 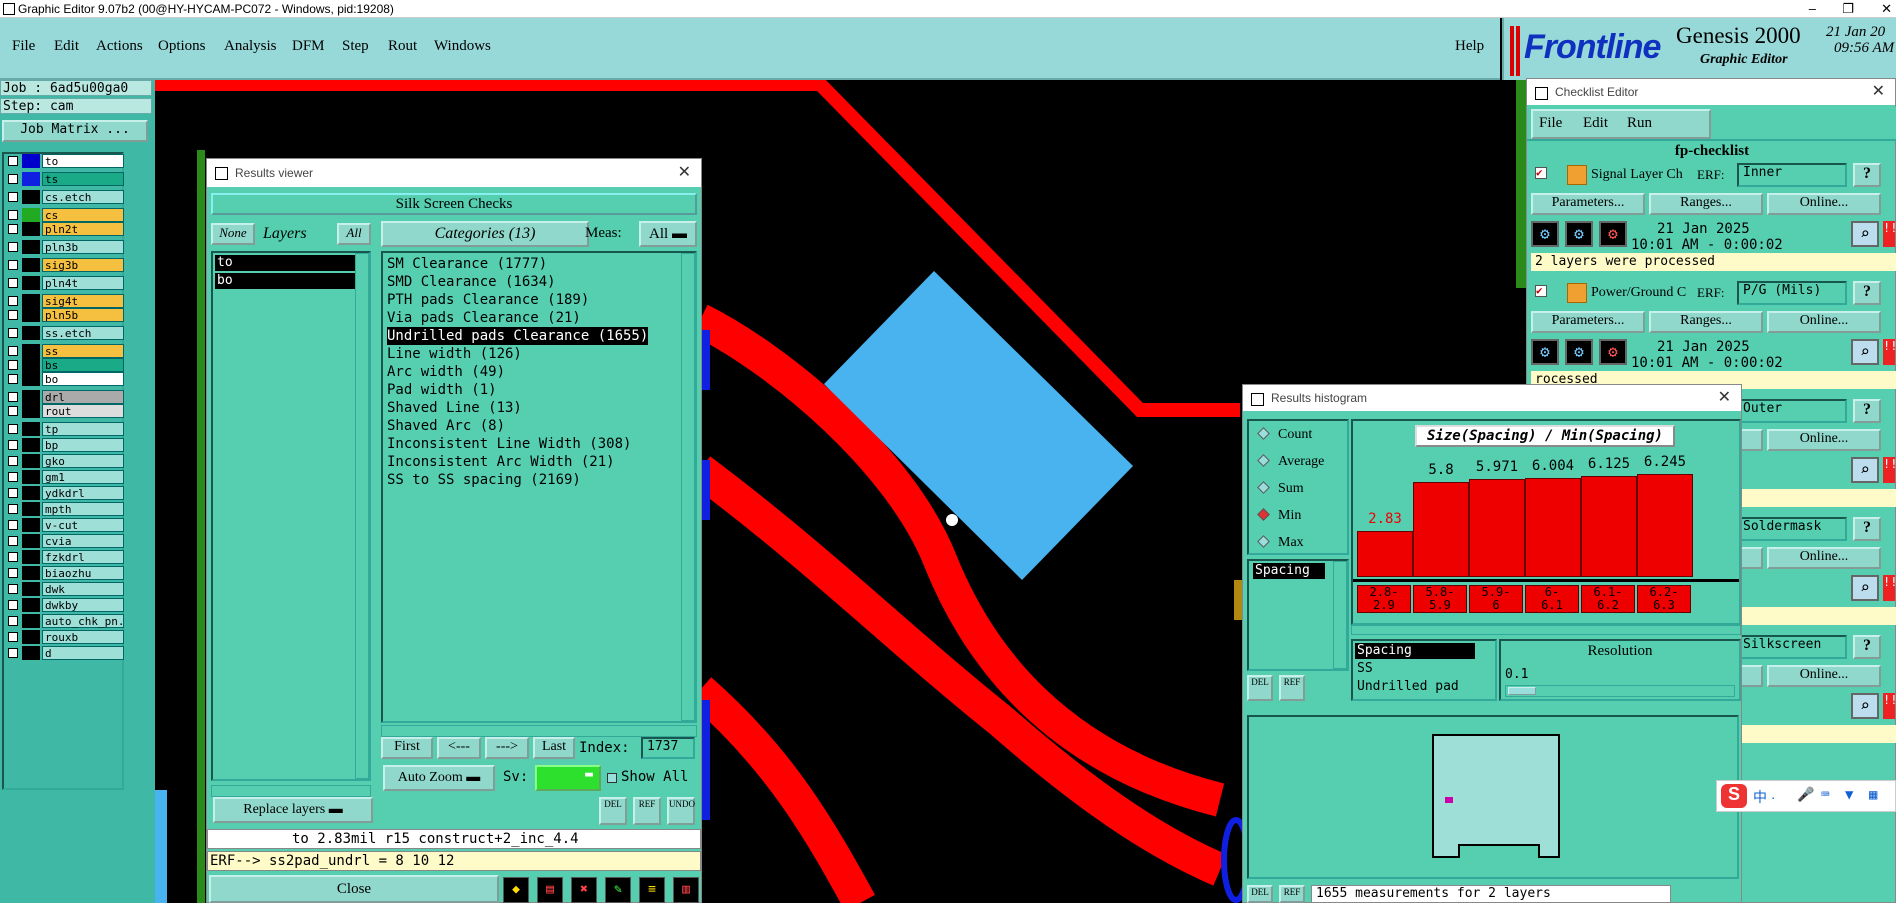 I want to click on layer-name: ydkdrl, so click(x=83, y=493).